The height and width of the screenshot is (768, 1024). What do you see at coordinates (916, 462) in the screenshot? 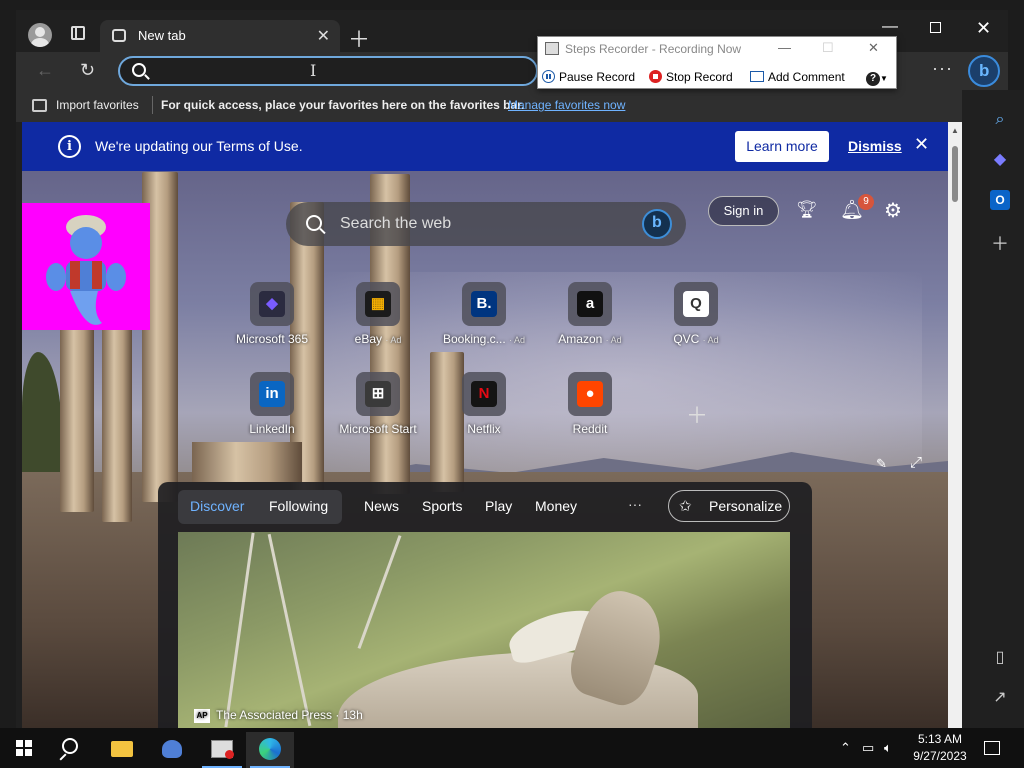
I see `expand-icon: ⤢` at bounding box center [916, 462].